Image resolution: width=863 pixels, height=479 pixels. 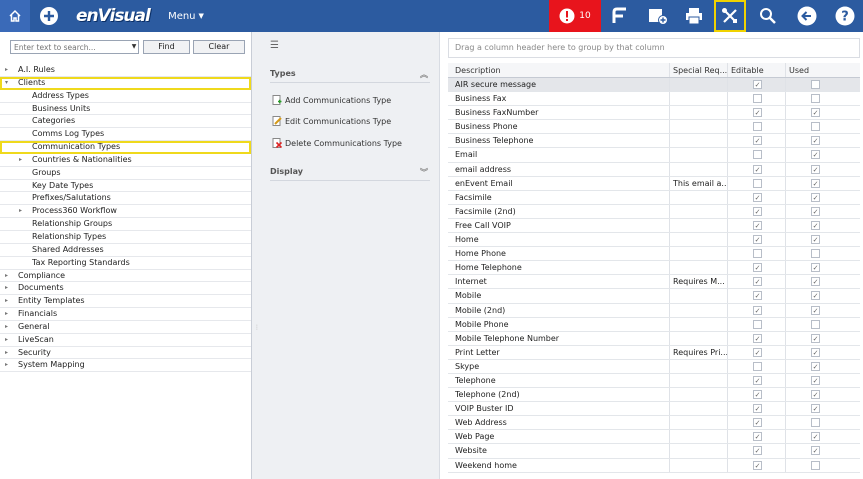 I want to click on tree-node: ▾ Clients, so click(x=125, y=83).